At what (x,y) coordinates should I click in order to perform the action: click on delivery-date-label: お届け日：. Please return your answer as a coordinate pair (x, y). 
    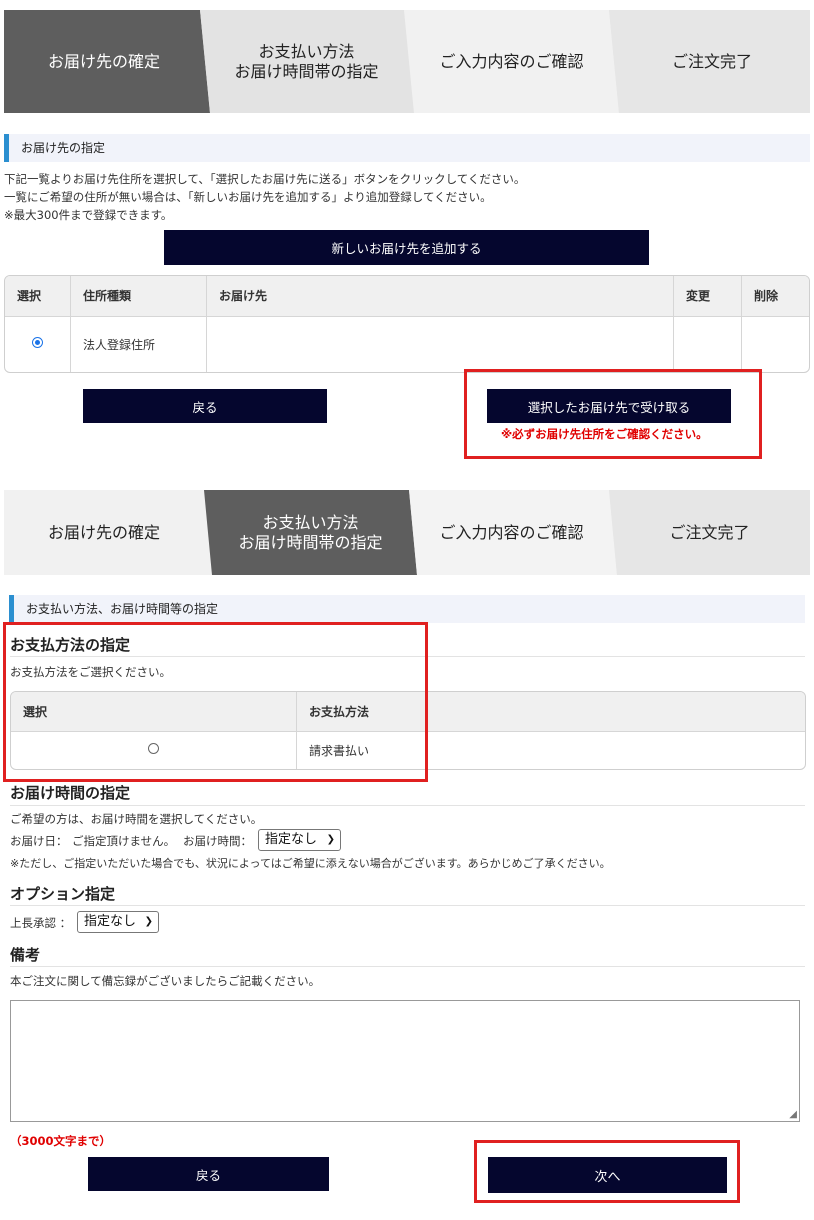
    Looking at the image, I should click on (39, 841).